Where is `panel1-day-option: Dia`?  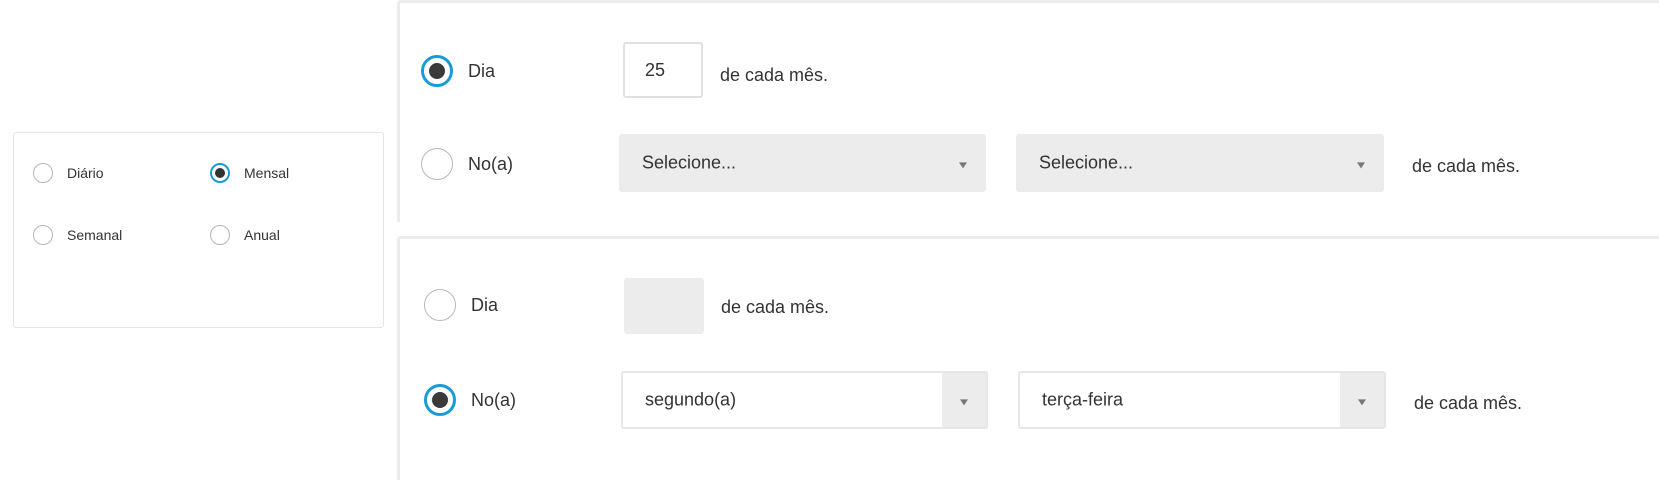
panel1-day-option: Dia is located at coordinates (458, 71).